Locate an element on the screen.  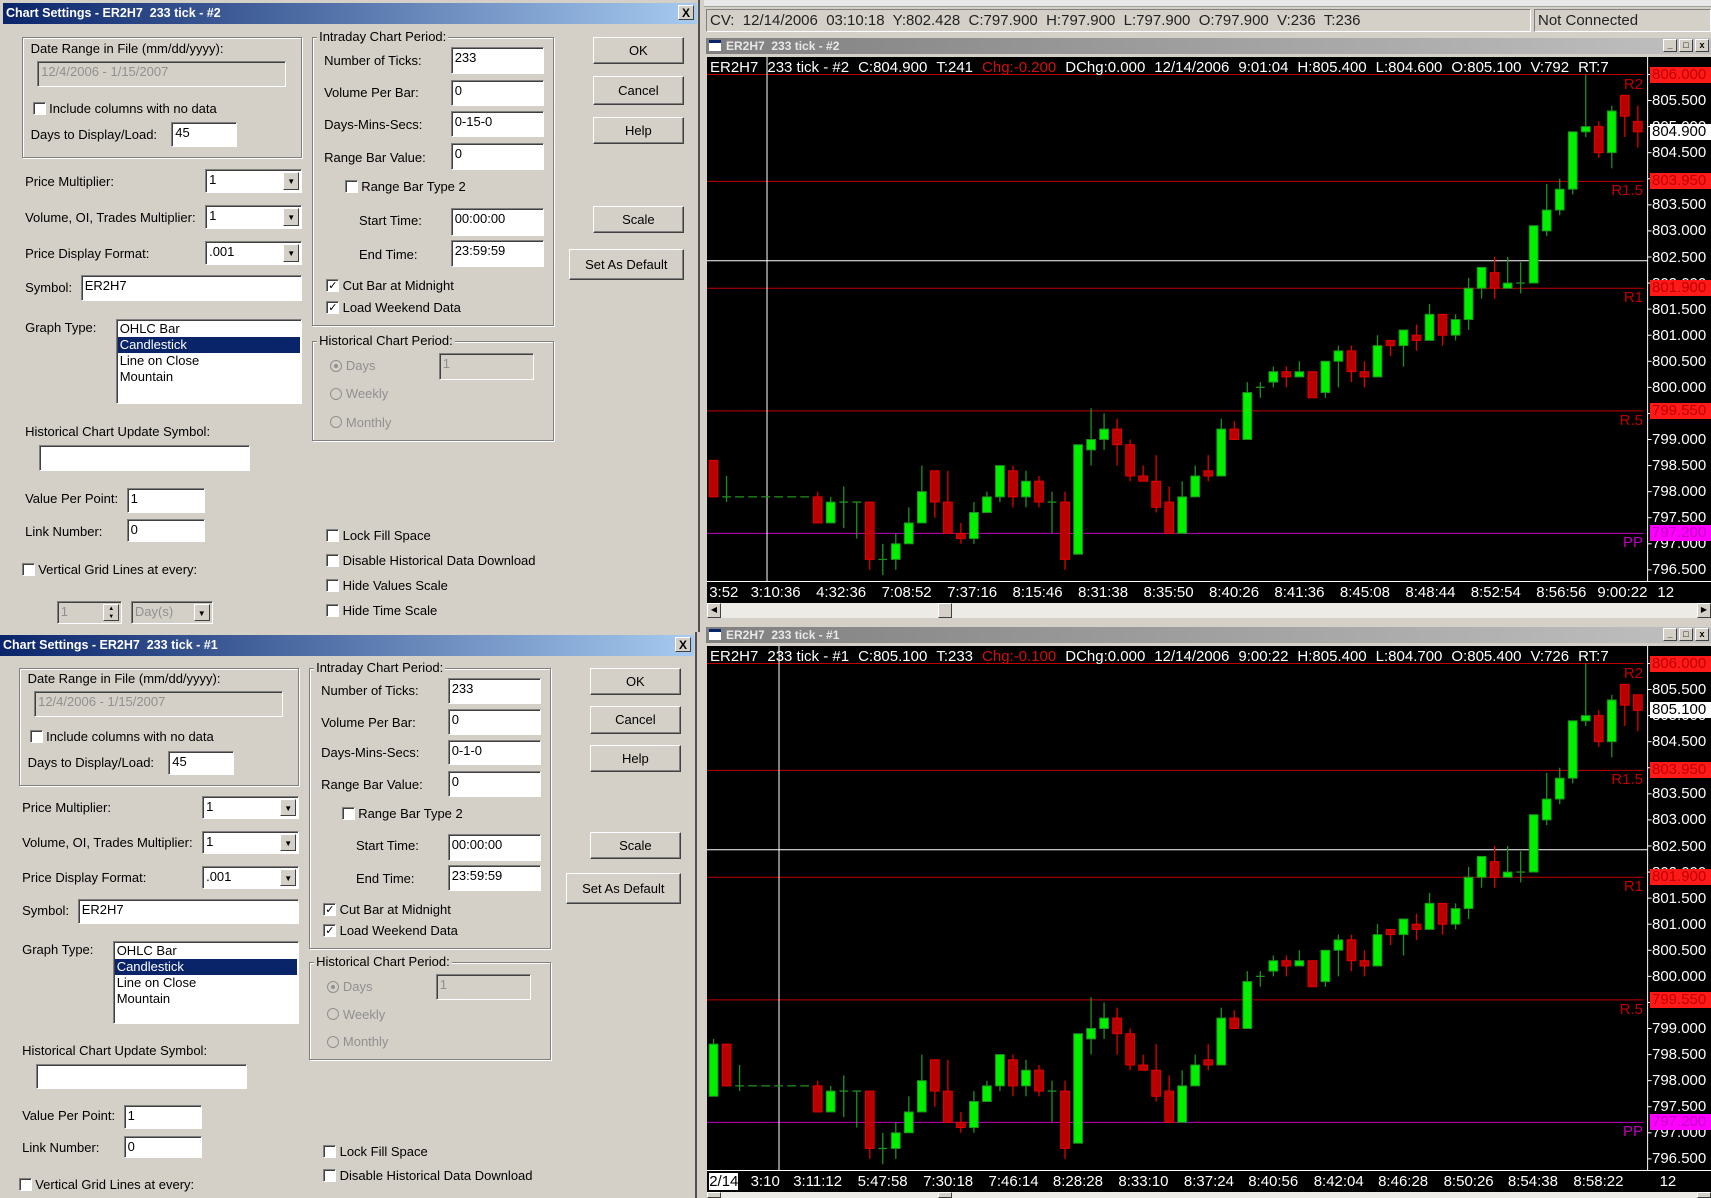
dialog-title-bar: Chart Settings - ER2H7 233 tick - #1 X is located at coordinates (347, 645).